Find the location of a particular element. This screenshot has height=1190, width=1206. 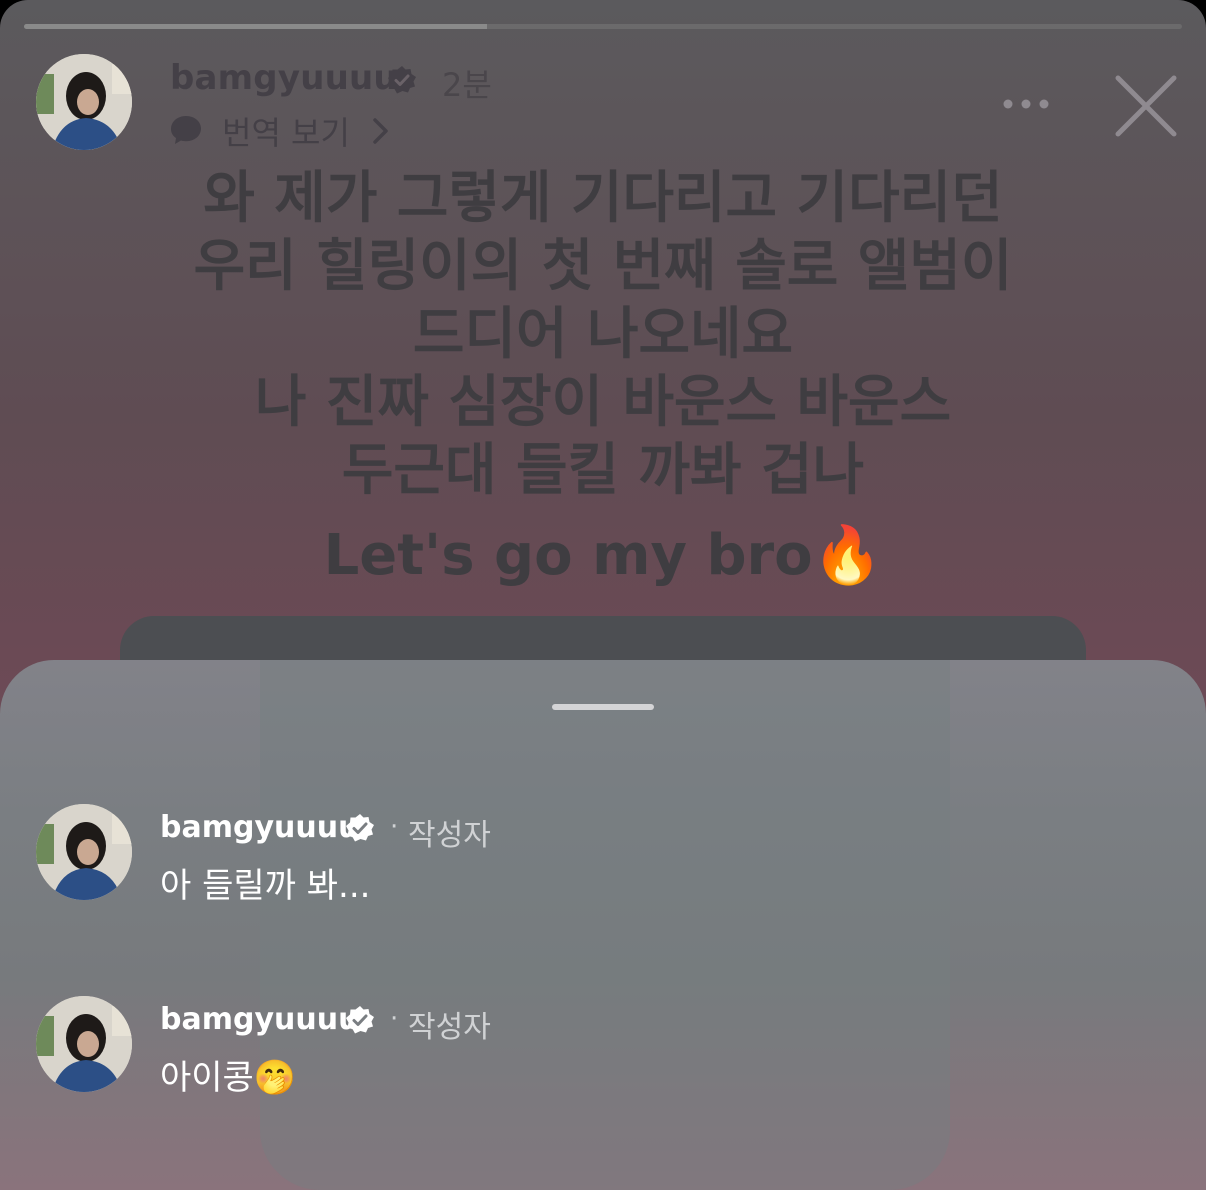

close-icon is located at coordinates (1146, 106).